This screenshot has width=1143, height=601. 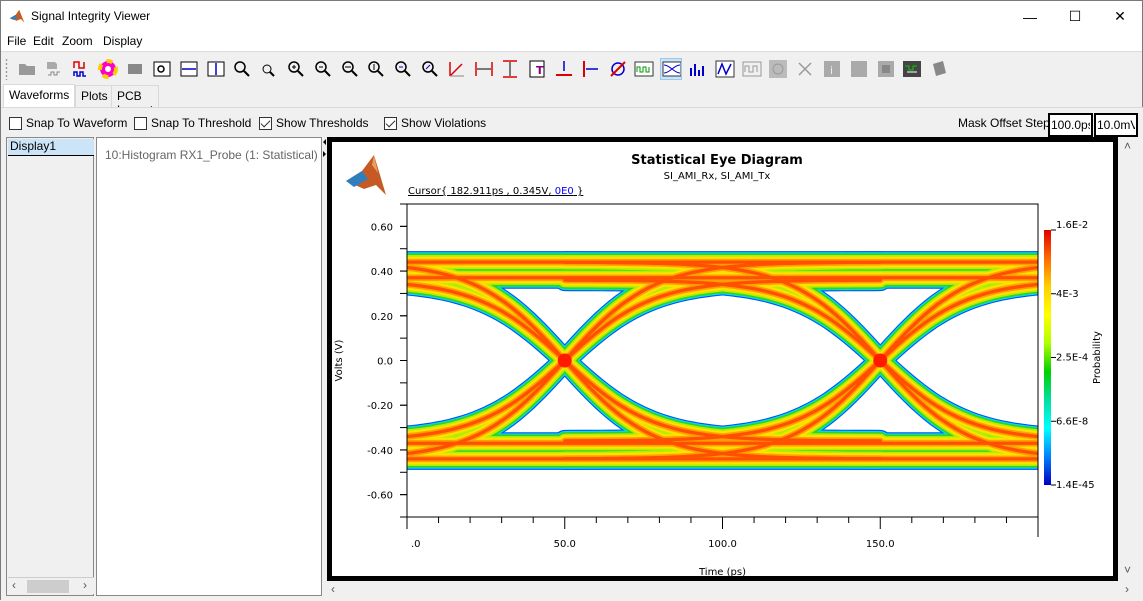 I want to click on open-button, so click(x=28, y=69).